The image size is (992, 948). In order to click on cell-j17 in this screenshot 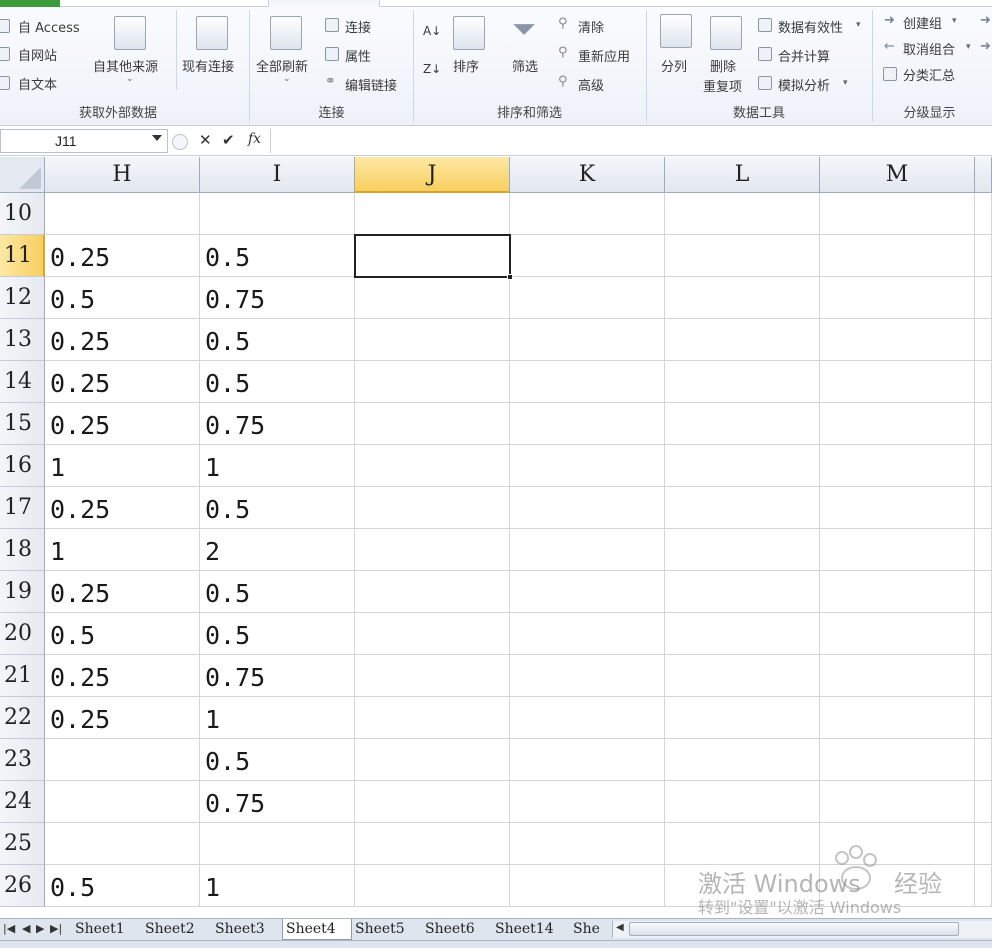, I will do `click(432, 508)`.